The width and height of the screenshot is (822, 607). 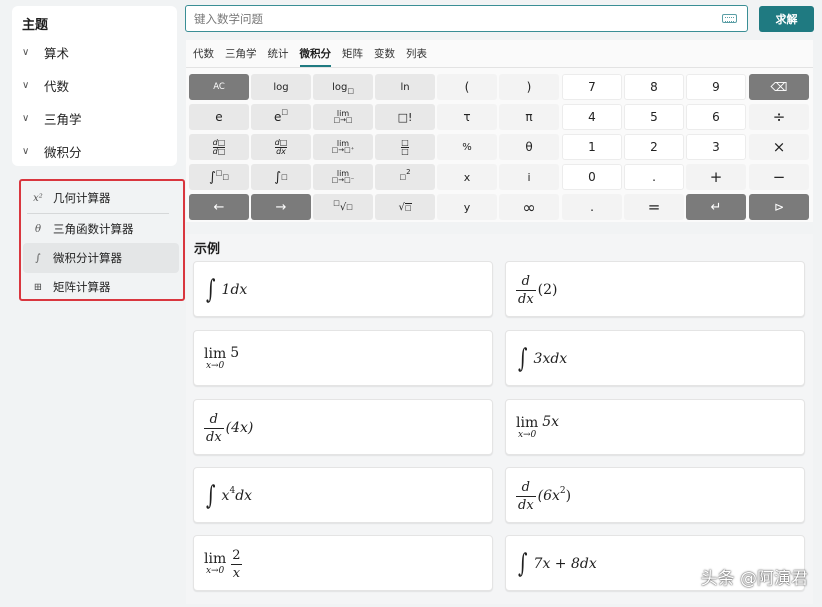 I want to click on key-divide: ÷, so click(x=779, y=117).